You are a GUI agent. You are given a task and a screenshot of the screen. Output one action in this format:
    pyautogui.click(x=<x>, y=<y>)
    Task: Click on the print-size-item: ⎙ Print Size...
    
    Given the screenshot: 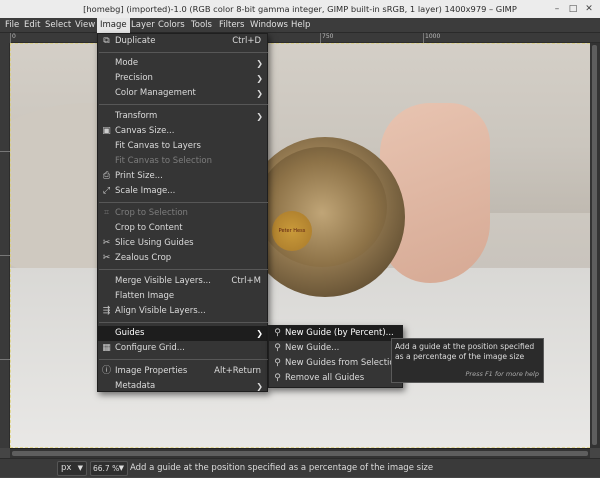 What is the action you would take?
    pyautogui.click(x=182, y=176)
    